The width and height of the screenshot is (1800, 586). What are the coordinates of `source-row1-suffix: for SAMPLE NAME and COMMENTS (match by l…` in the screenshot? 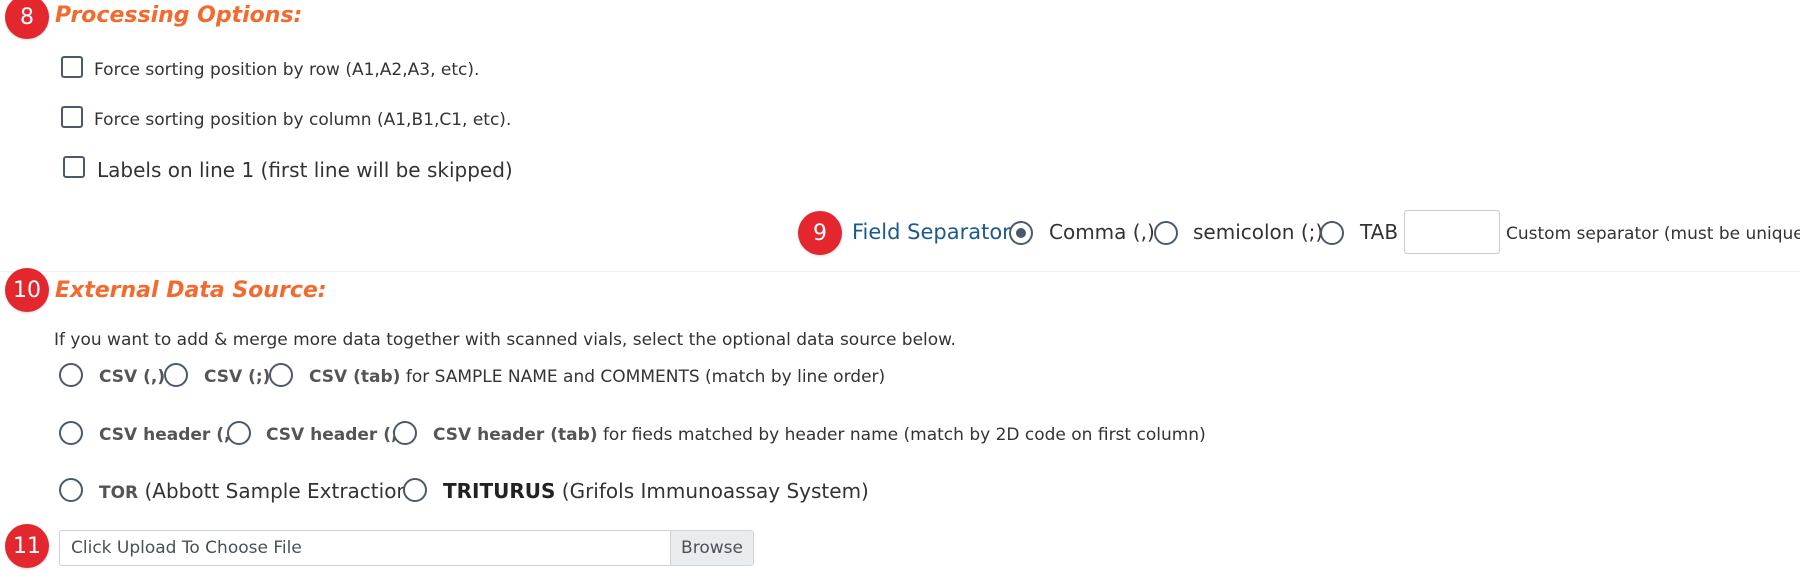 It's located at (645, 377).